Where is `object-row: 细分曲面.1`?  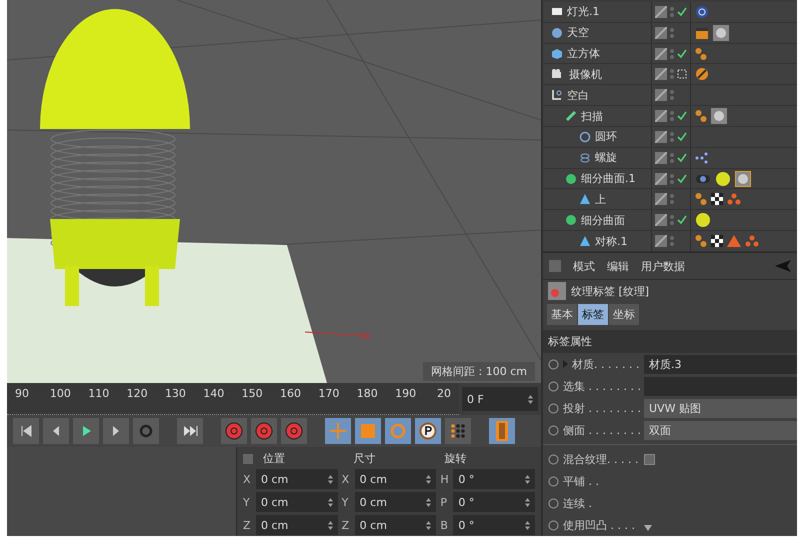
object-row: 细分曲面.1 is located at coordinates (670, 179).